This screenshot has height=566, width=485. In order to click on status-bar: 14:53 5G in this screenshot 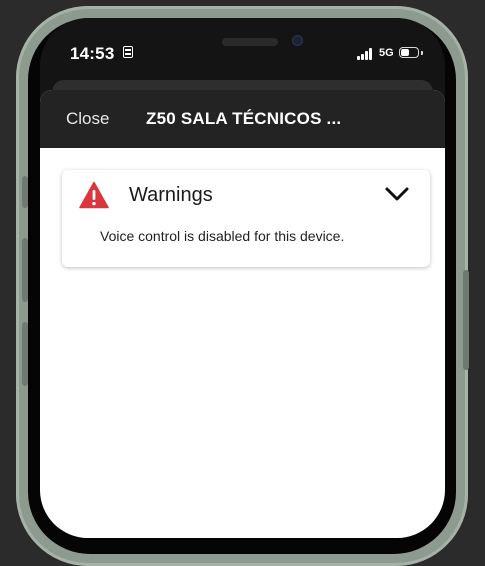, I will do `click(242, 49)`.